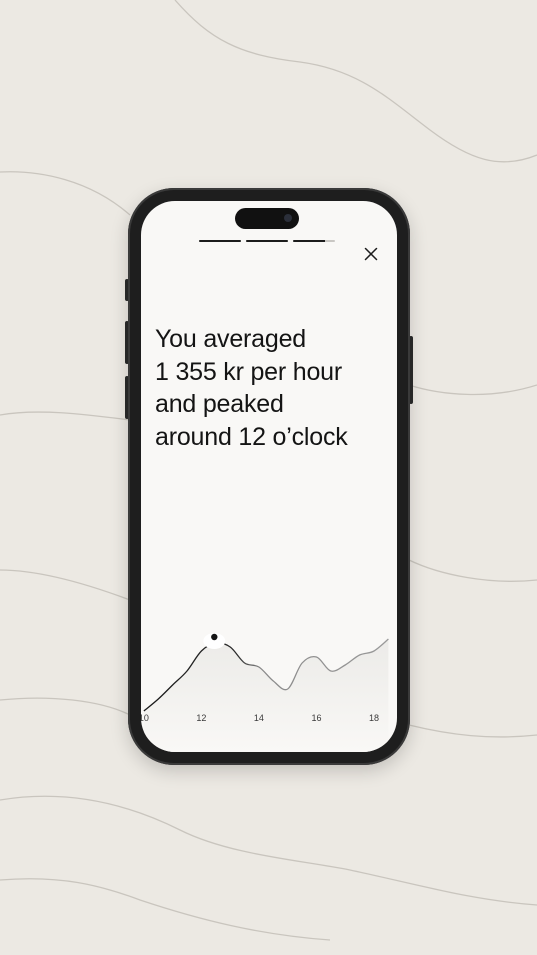  What do you see at coordinates (259, 718) in the screenshot?
I see `x-tick-label: 14` at bounding box center [259, 718].